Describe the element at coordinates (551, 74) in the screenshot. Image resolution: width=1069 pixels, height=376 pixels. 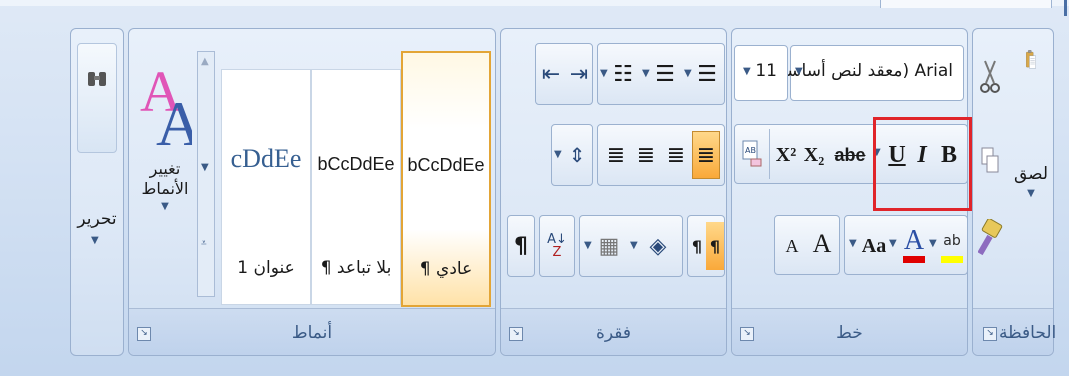
I see `decrease-indent-icon: ⇤` at that location.